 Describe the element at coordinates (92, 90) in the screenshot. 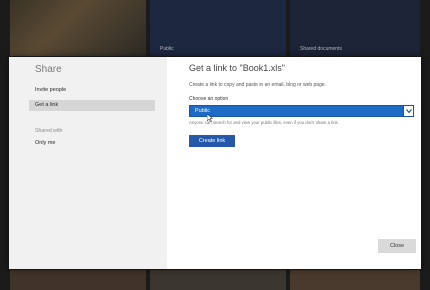

I see `sidebar-item-invite-people: Invite people` at that location.